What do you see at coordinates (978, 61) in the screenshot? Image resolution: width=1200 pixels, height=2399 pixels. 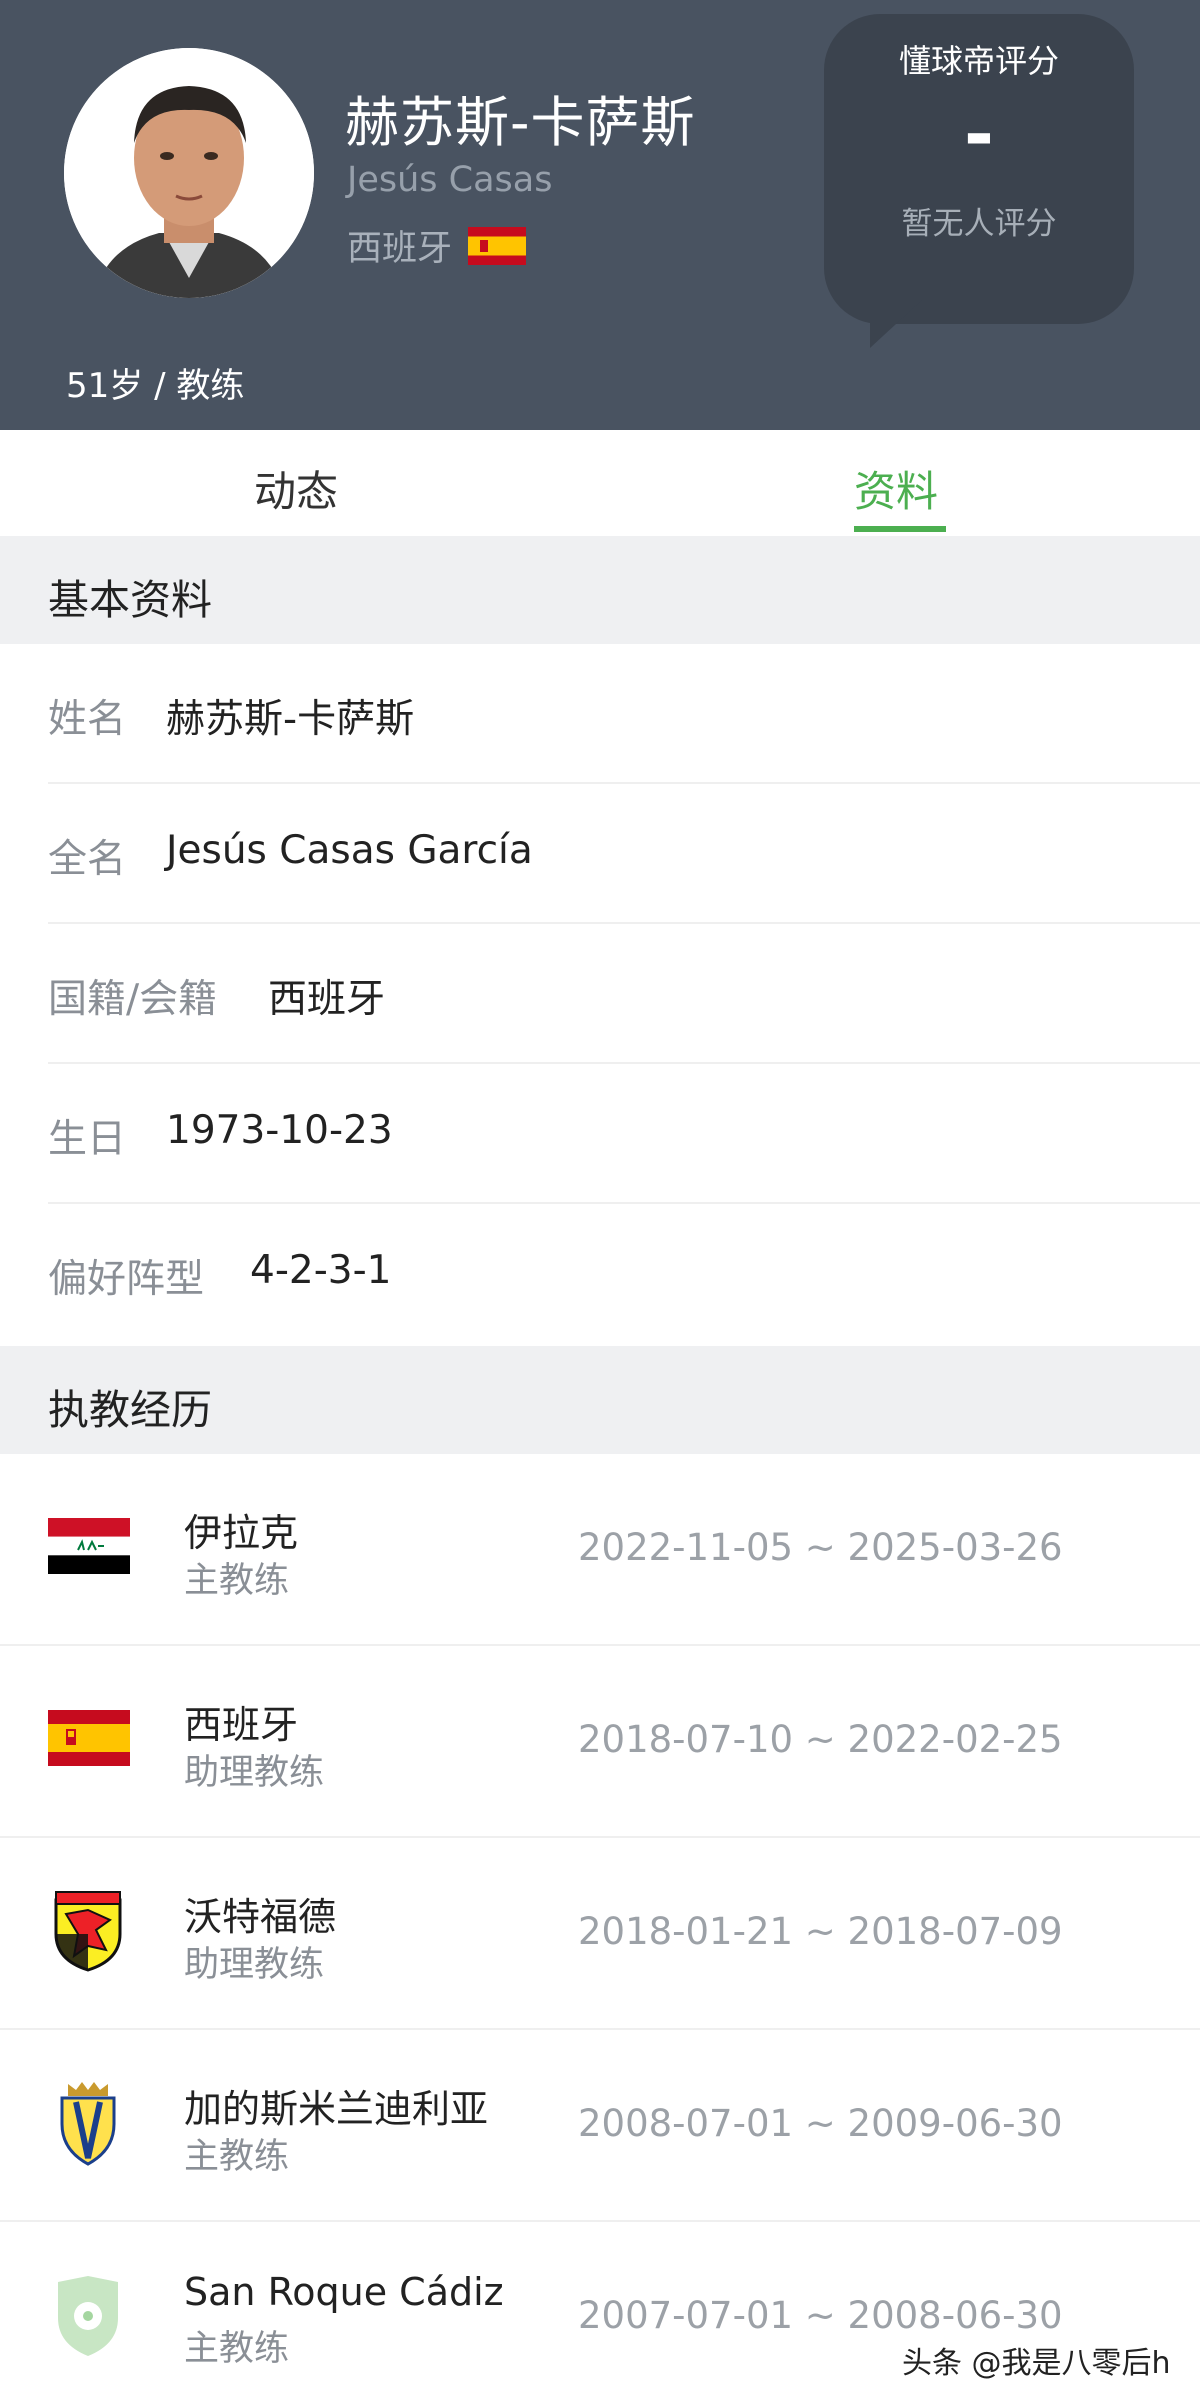 I see `rating-title: 懂球帝评分` at bounding box center [978, 61].